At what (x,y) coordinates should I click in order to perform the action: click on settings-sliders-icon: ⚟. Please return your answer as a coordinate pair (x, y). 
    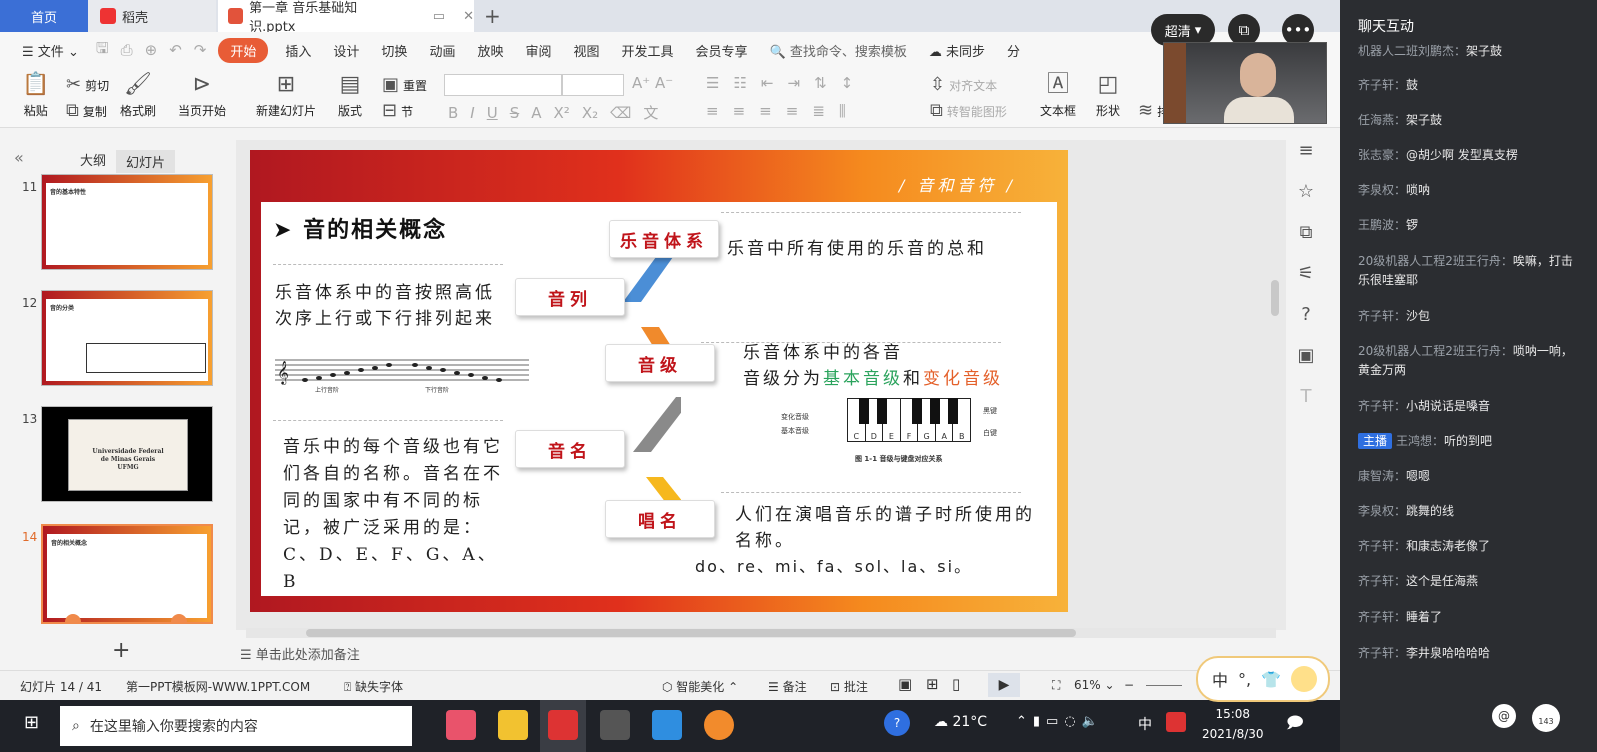
    Looking at the image, I should click on (1306, 273).